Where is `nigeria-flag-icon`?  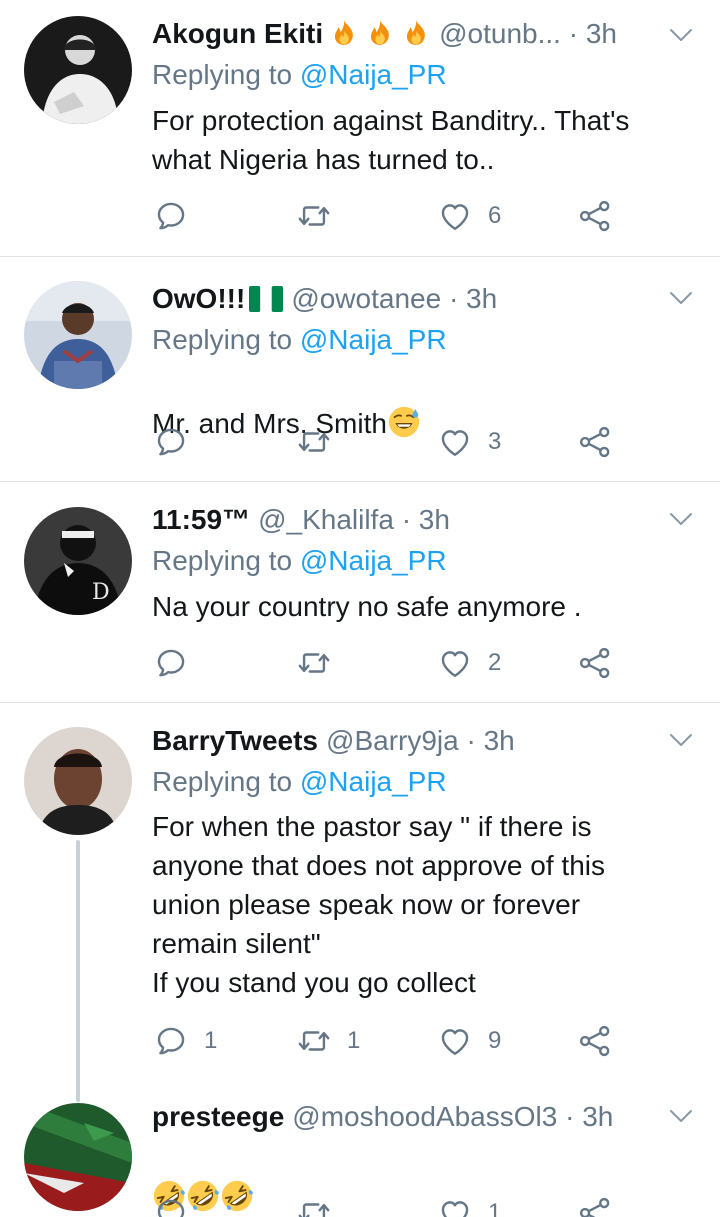 nigeria-flag-icon is located at coordinates (266, 299).